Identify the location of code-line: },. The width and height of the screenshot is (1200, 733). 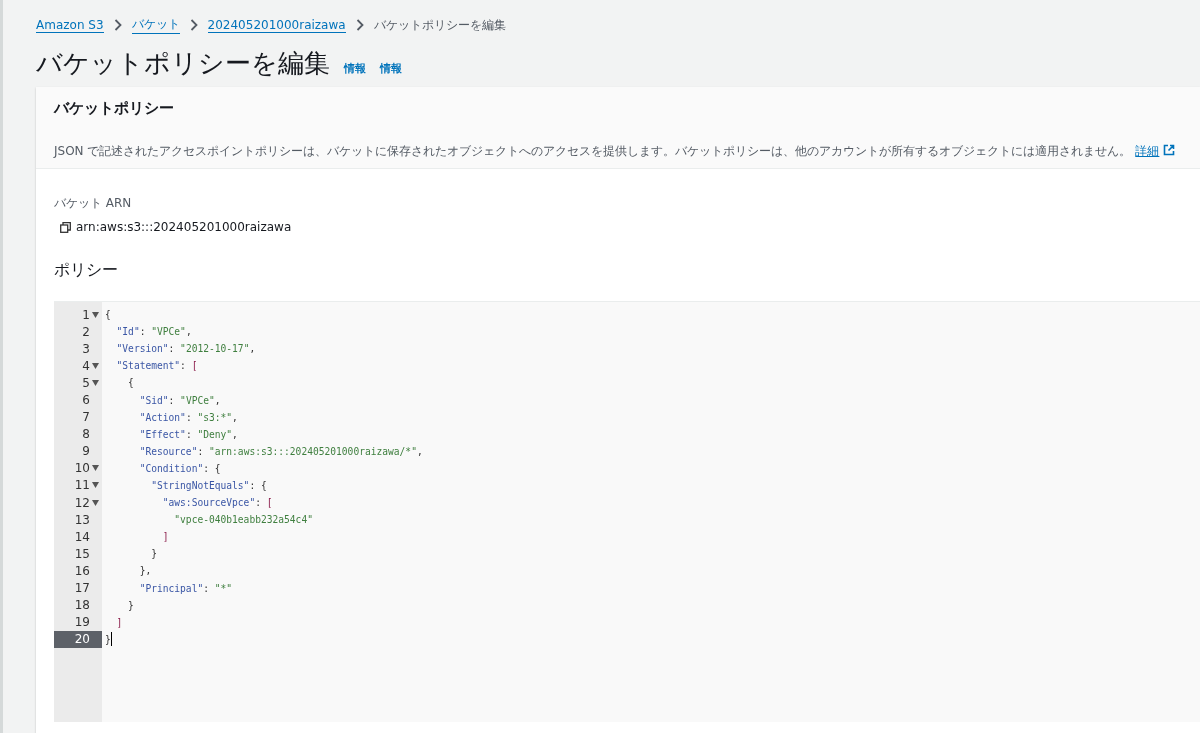
(145, 571).